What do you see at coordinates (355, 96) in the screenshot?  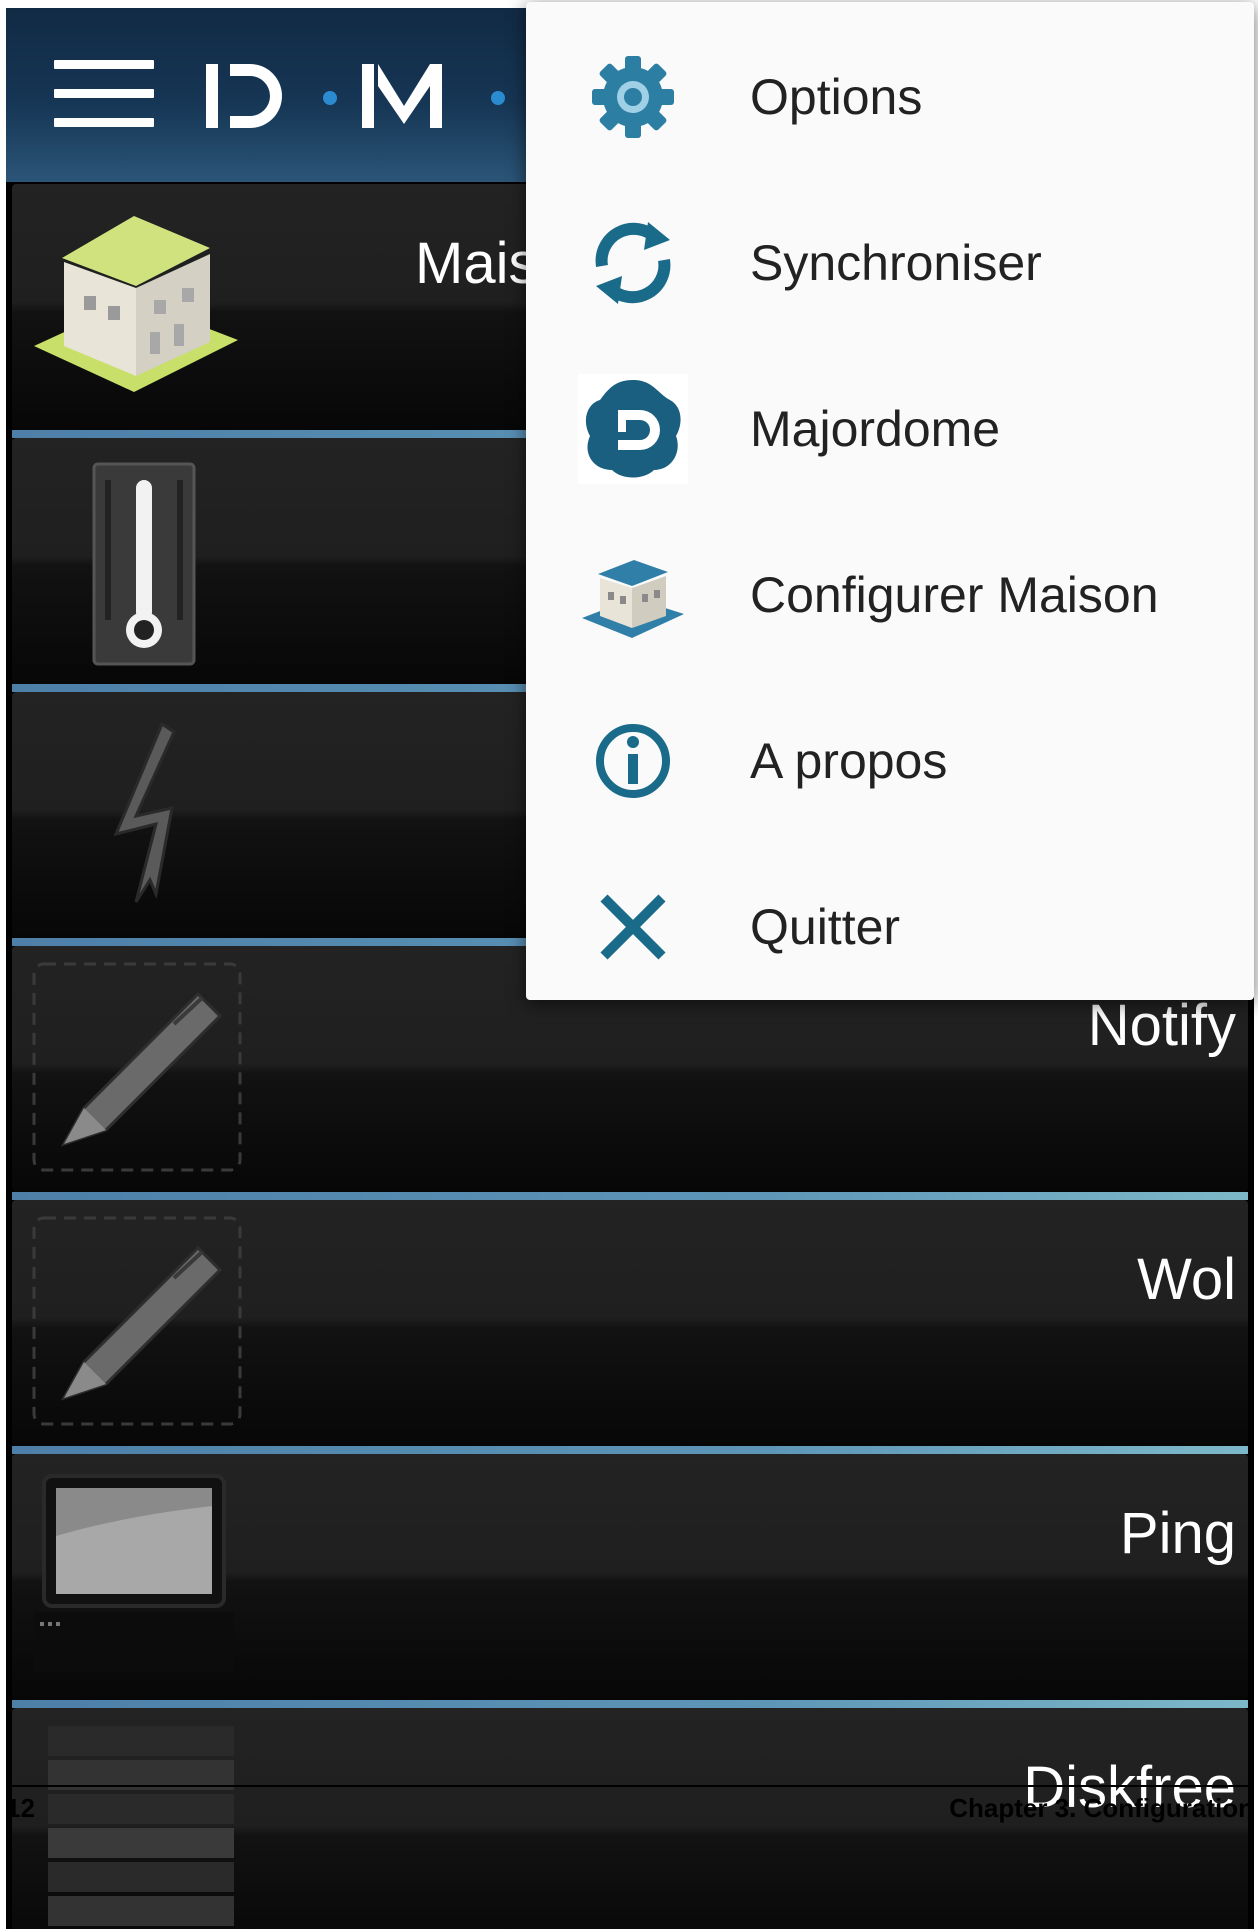 I see `app-logo` at bounding box center [355, 96].